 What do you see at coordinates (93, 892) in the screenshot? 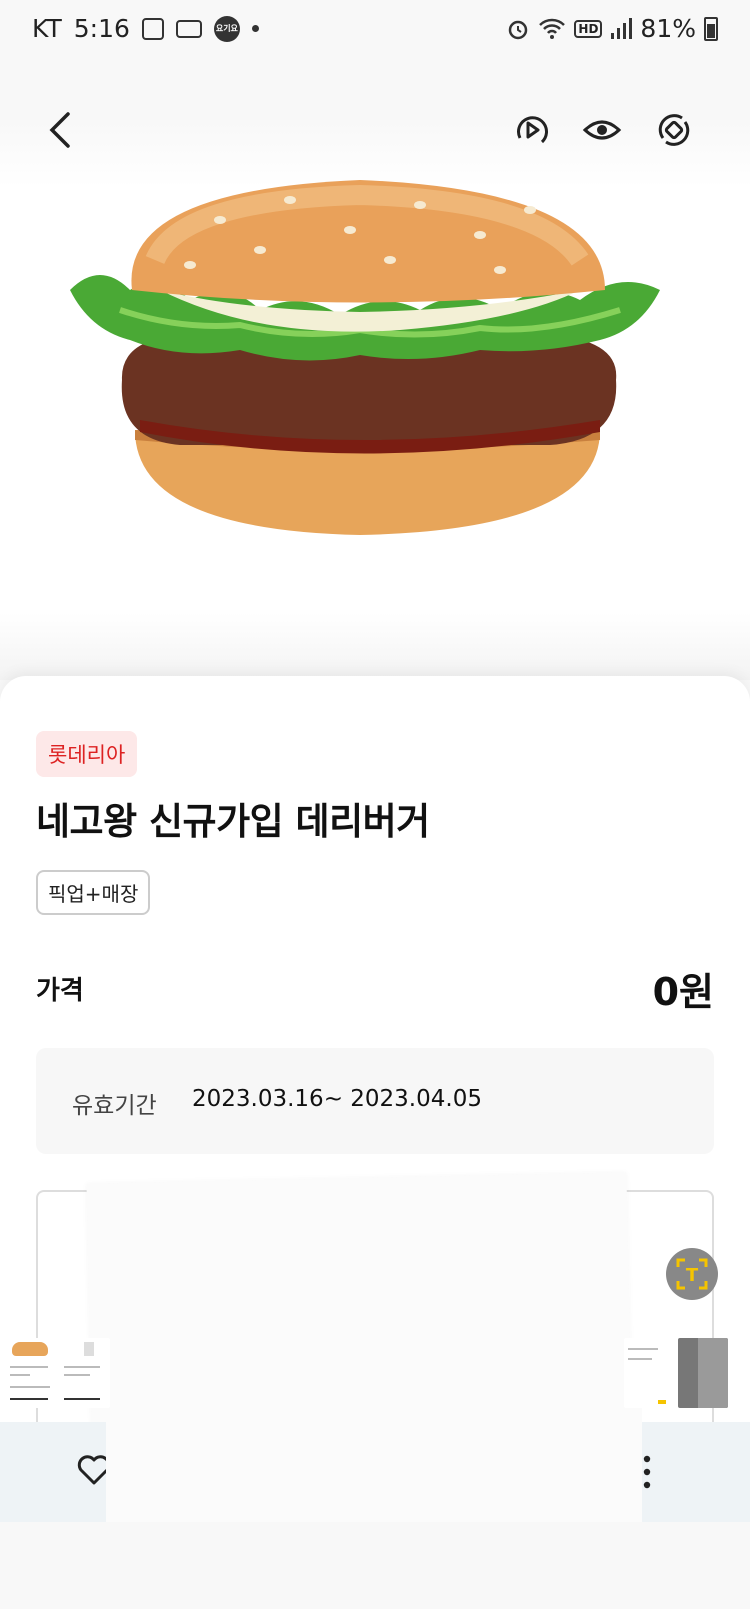
I see `usage-tag: 픽업+매장` at bounding box center [93, 892].